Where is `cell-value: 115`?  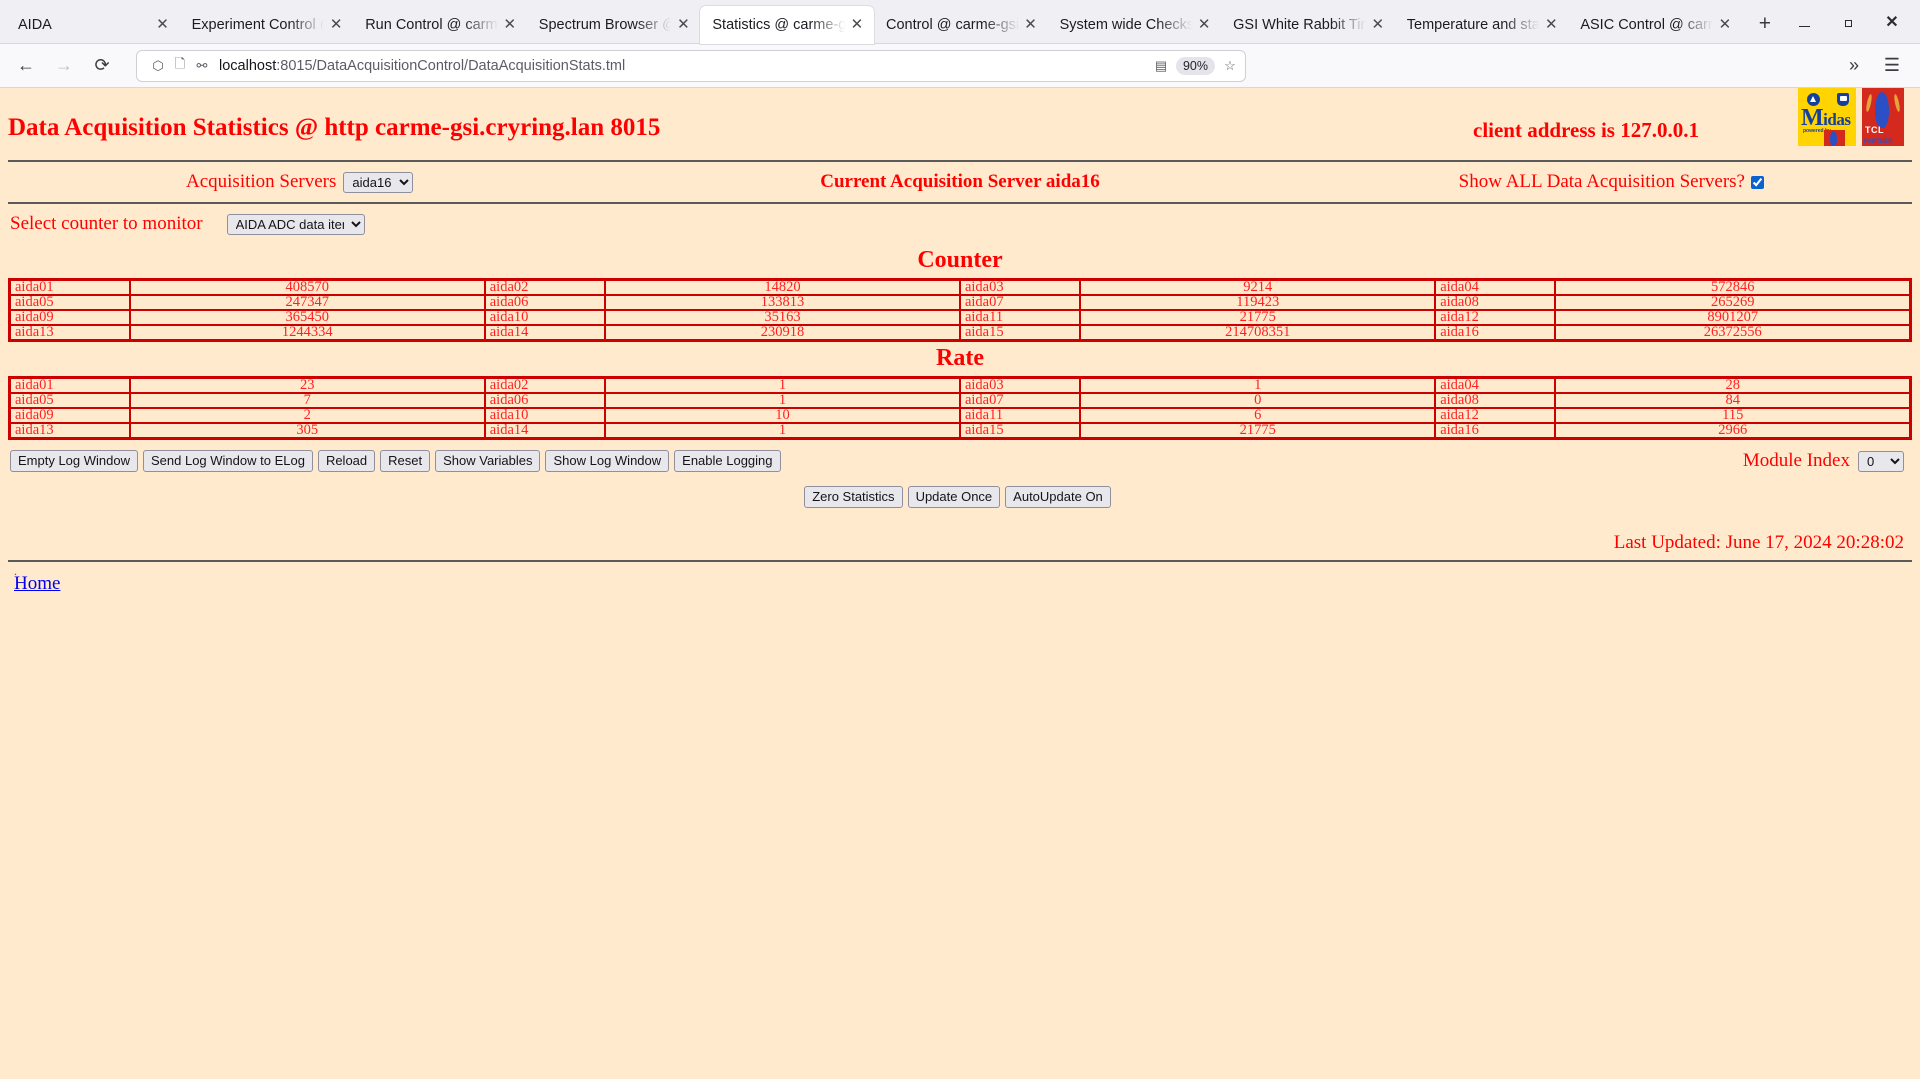 cell-value: 115 is located at coordinates (1733, 415).